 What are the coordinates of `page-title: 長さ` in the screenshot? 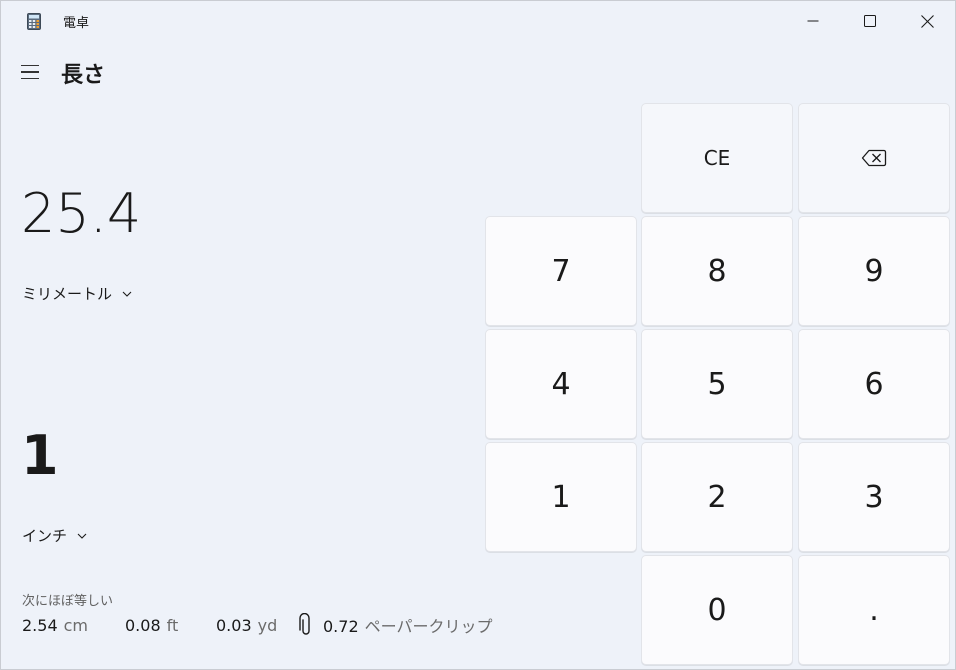 It's located at (83, 75).